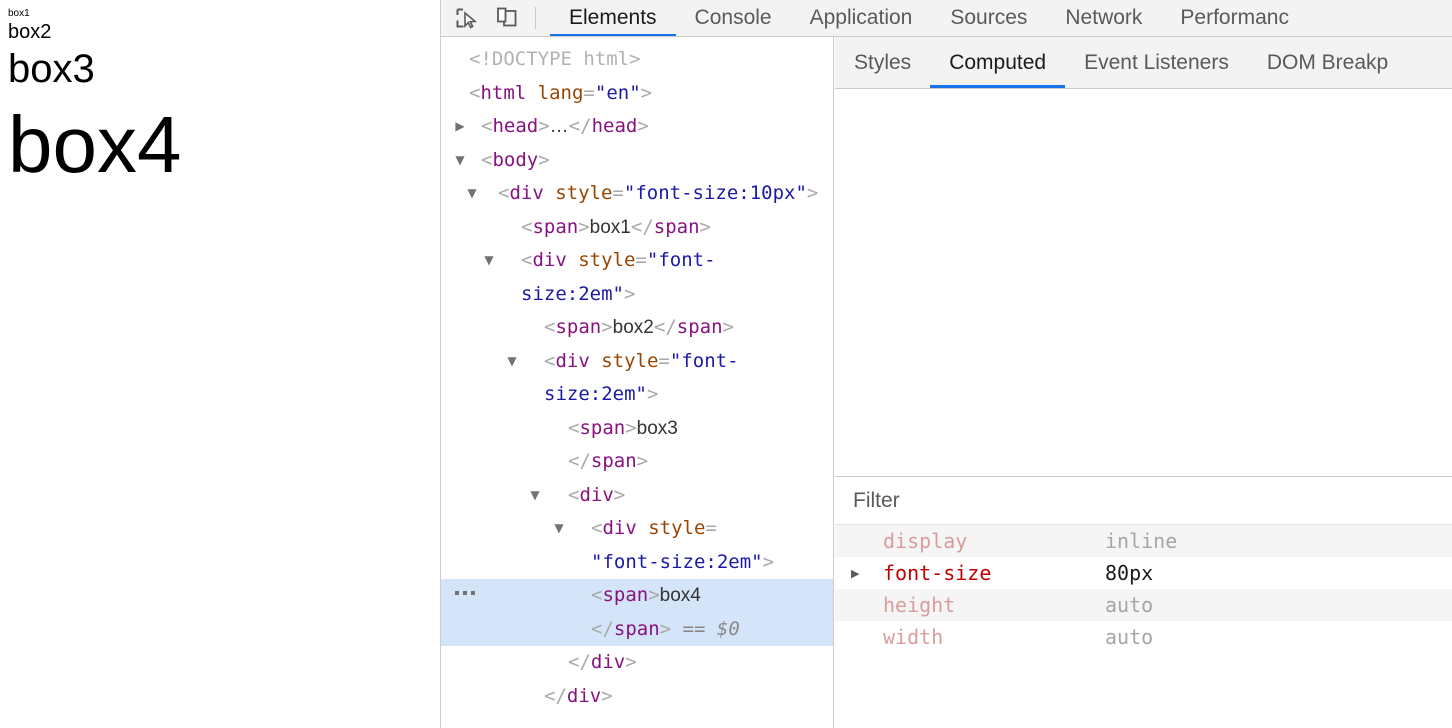 Image resolution: width=1452 pixels, height=728 pixels. Describe the element at coordinates (565, 126) in the screenshot. I see `dom-node-markup: <head>…</head>` at that location.